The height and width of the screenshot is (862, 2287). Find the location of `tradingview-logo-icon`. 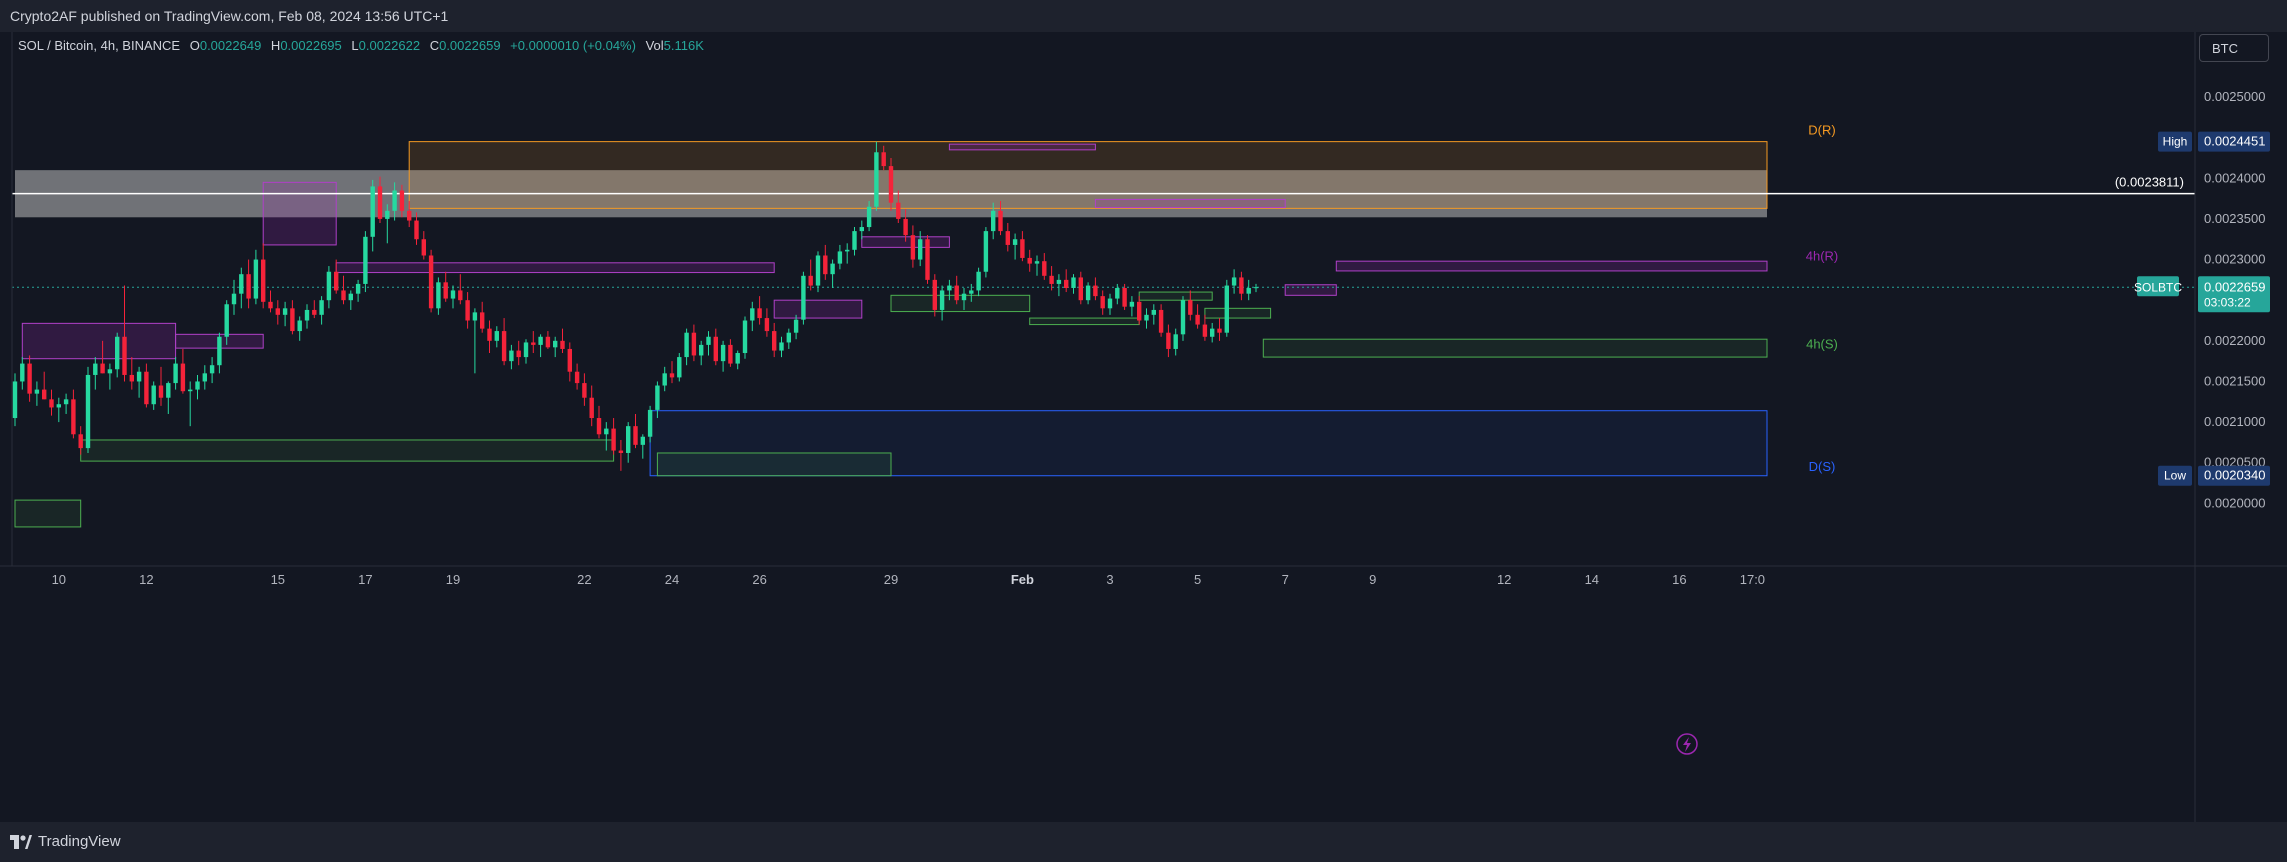

tradingview-logo-icon is located at coordinates (21, 841).